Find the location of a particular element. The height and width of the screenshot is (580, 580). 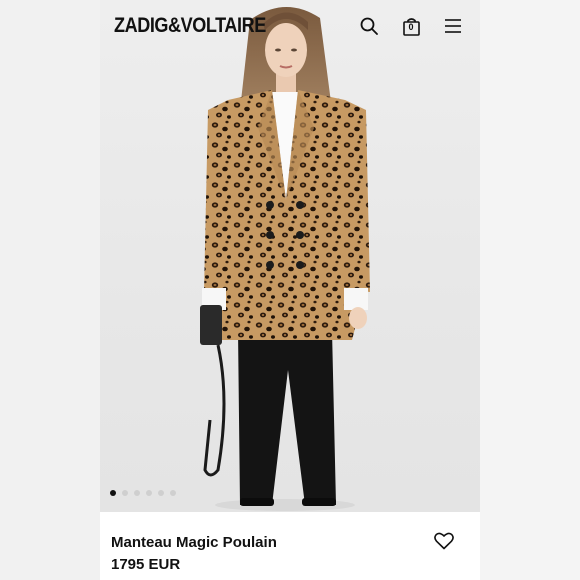

product-info: Manteau Magic Poulain 1795 EUR is located at coordinates (290, 546).